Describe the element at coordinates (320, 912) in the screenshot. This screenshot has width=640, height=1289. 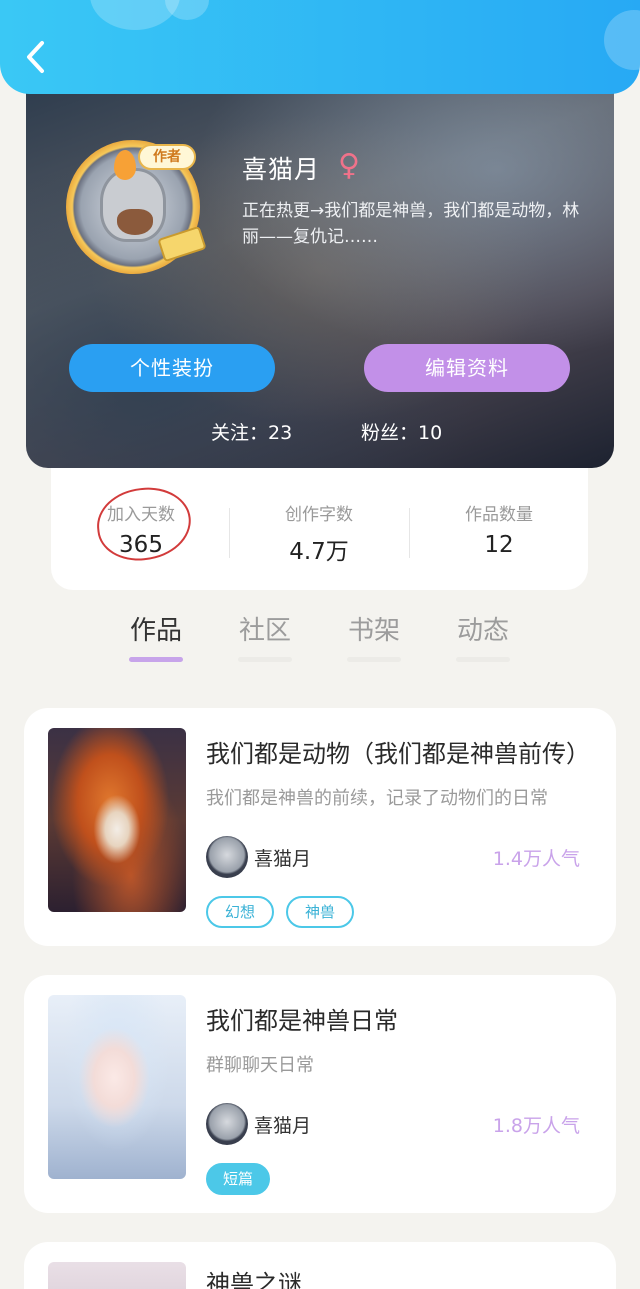
I see `tag-beast: 神兽` at that location.